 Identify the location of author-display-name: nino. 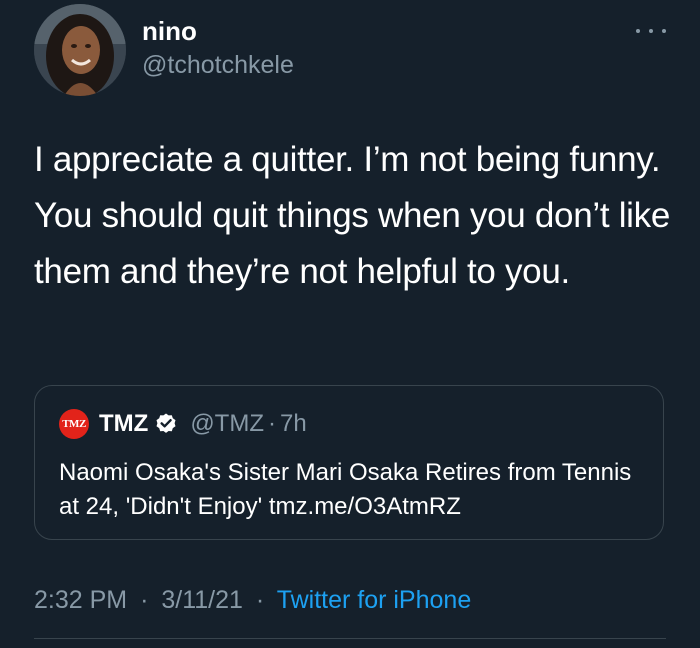
(169, 31).